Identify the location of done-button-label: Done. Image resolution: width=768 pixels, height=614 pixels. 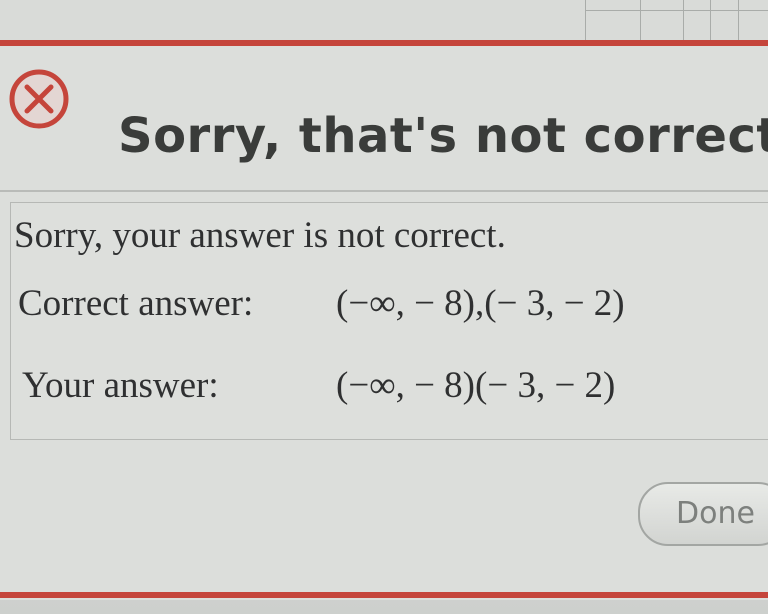
(715, 513).